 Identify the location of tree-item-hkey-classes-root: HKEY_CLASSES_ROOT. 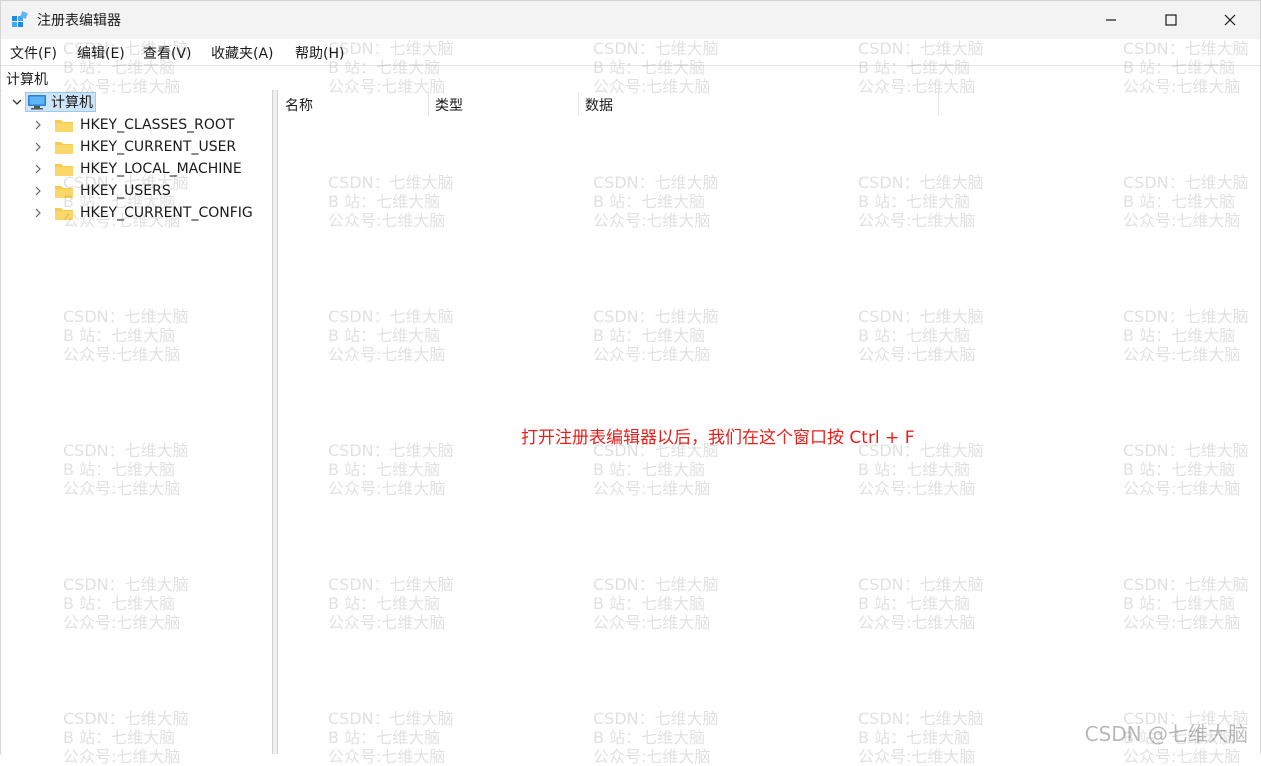
(133, 125).